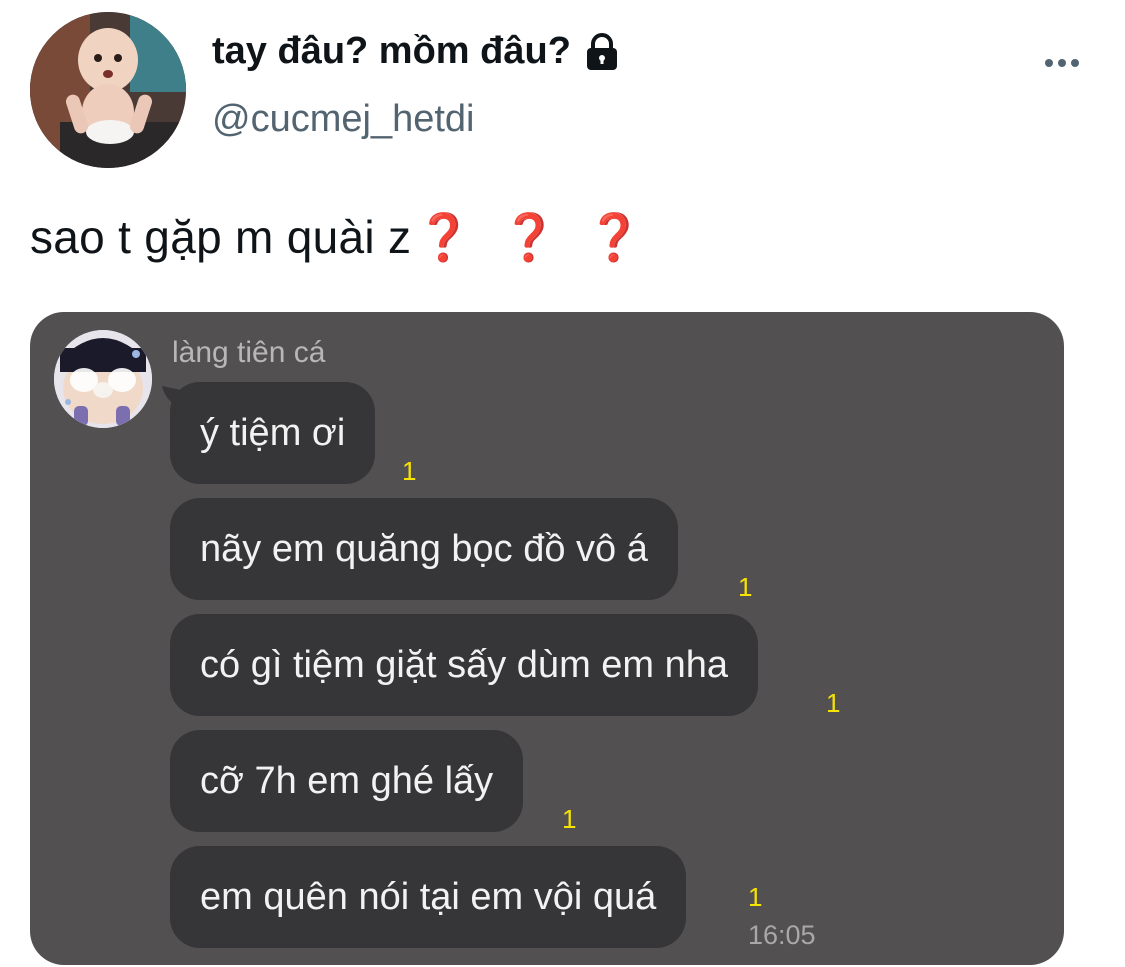 This screenshot has height=967, width=1125. What do you see at coordinates (391, 51) in the screenshot?
I see `author-display-name: tay đâu? mồm đâu?` at bounding box center [391, 51].